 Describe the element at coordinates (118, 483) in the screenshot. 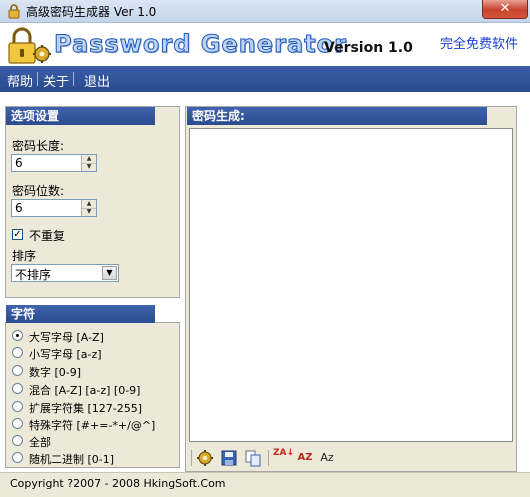

I see `copyright-text: Copyright ?2007 - 2008 HkingSoft.Com` at that location.